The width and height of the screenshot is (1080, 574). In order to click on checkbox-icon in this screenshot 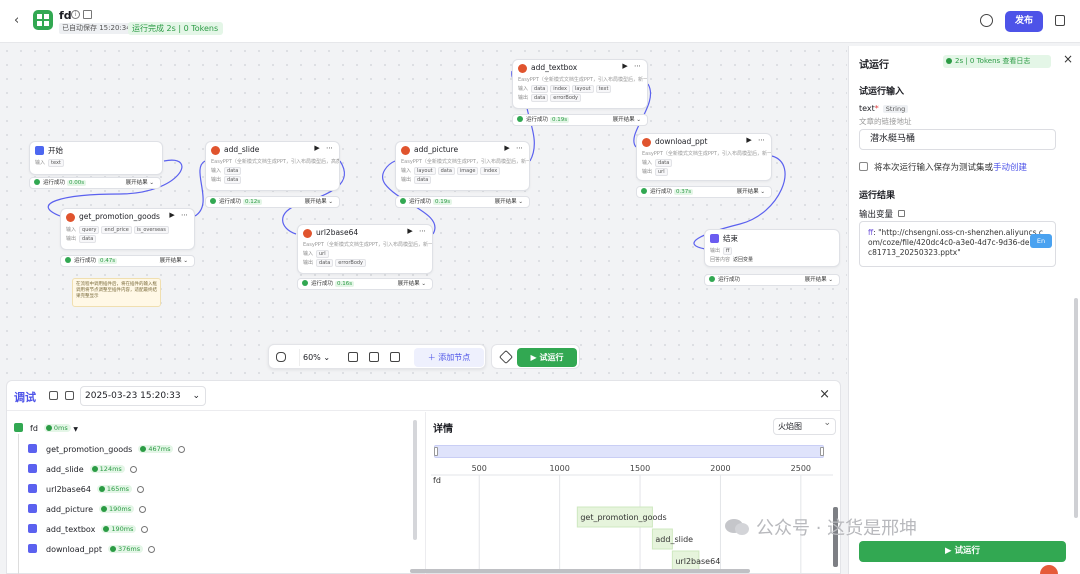, I will do `click(863, 166)`.